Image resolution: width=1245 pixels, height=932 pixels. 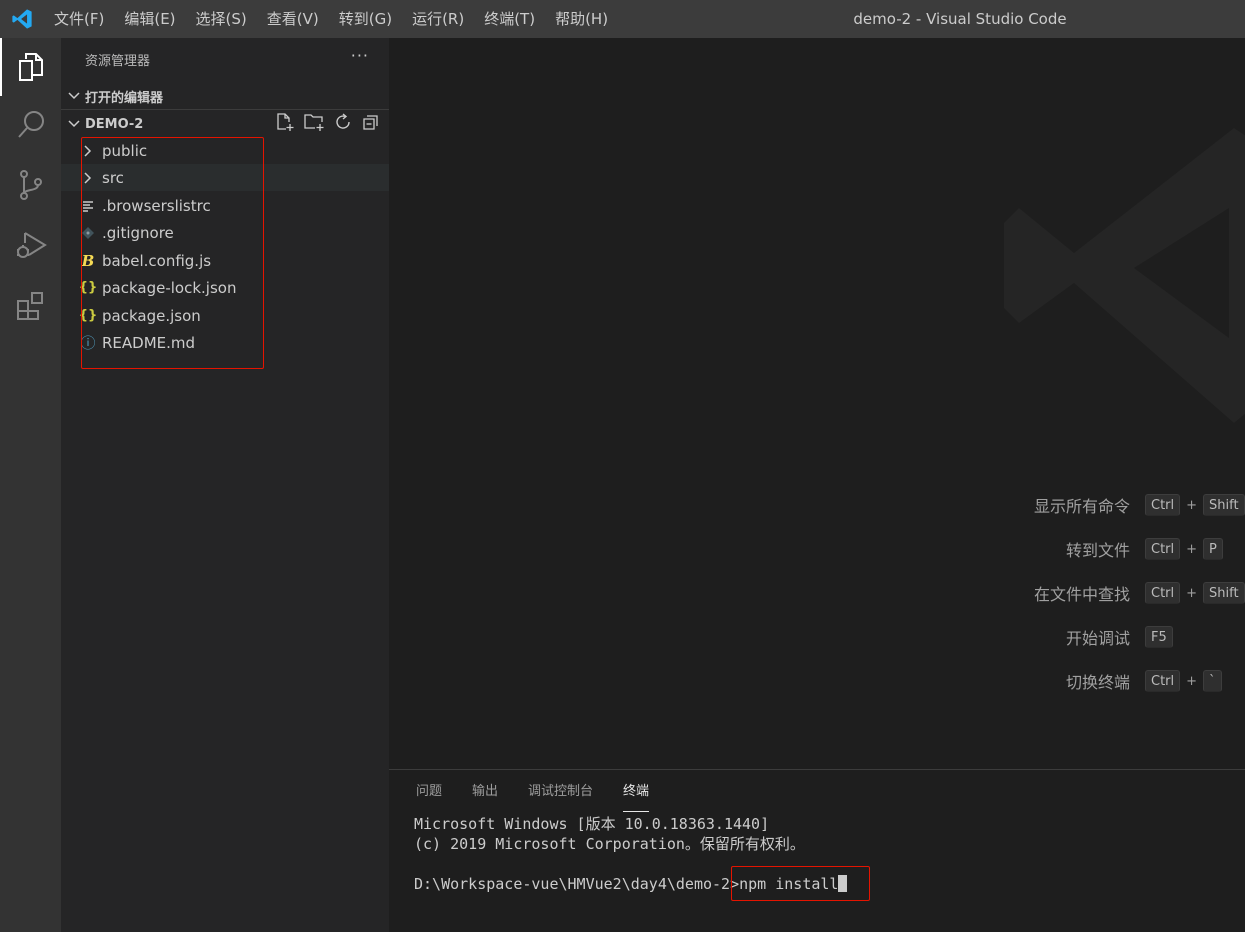 I want to click on more-actions-button: ···, so click(x=360, y=55).